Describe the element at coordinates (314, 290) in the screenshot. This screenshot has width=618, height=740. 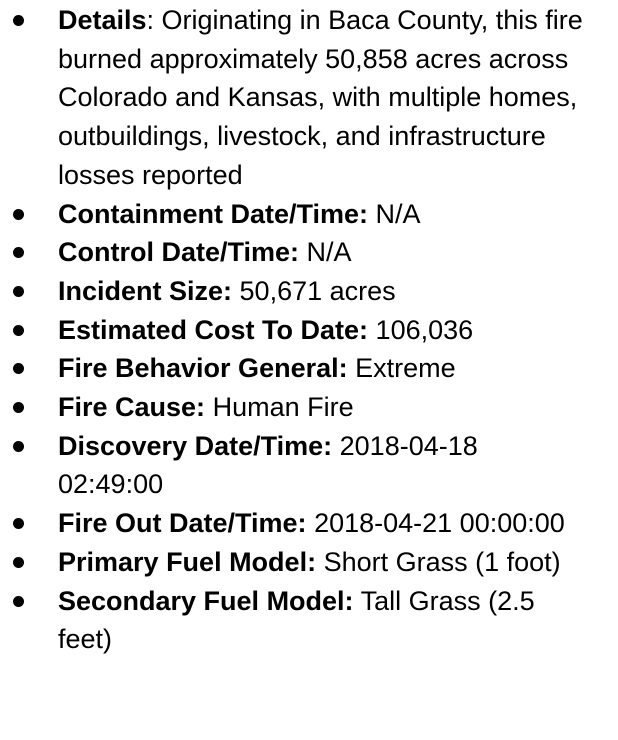
I see `field-value: 50,671 acres` at that location.